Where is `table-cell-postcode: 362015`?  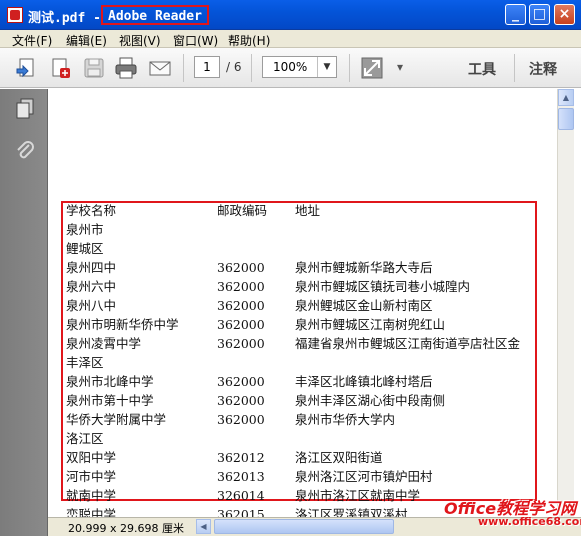
table-cell-postcode: 362015 is located at coordinates (241, 512).